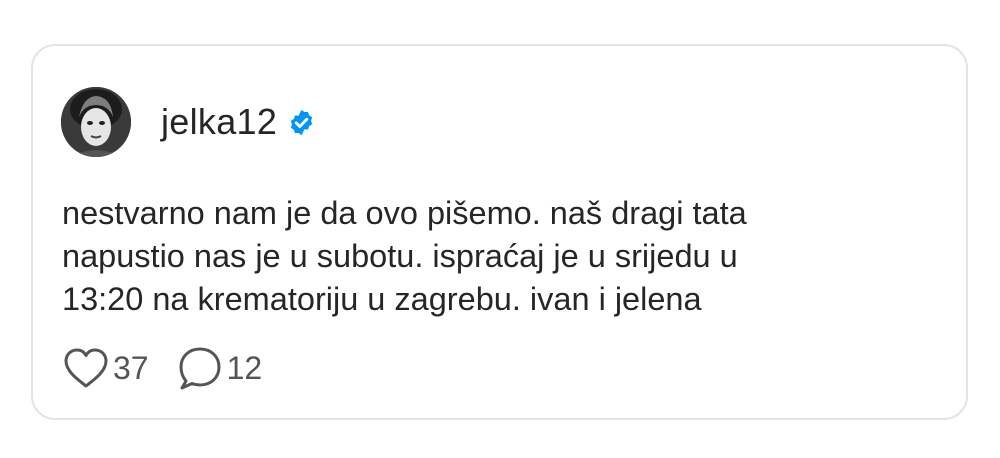 The image size is (1000, 458). Describe the element at coordinates (162, 368) in the screenshot. I see `post-actions: 37 12` at that location.